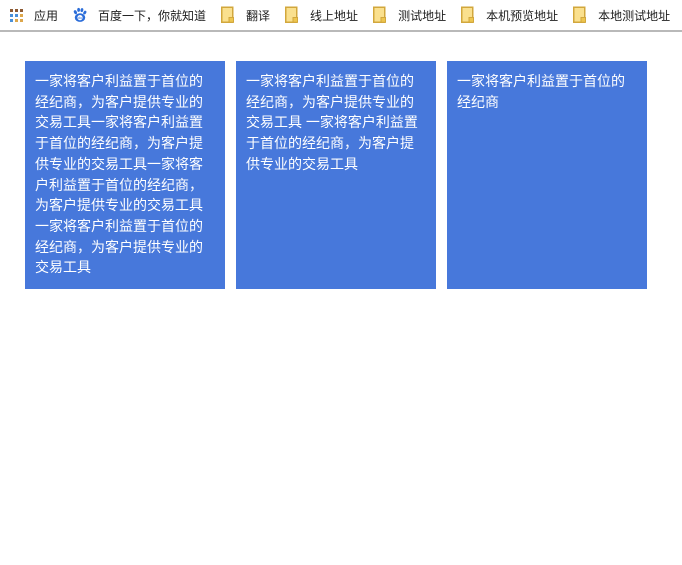 The height and width of the screenshot is (565, 682). Describe the element at coordinates (547, 175) in the screenshot. I see `broker-card-3: 一家将客户利益置于首位的 经纪商` at that location.